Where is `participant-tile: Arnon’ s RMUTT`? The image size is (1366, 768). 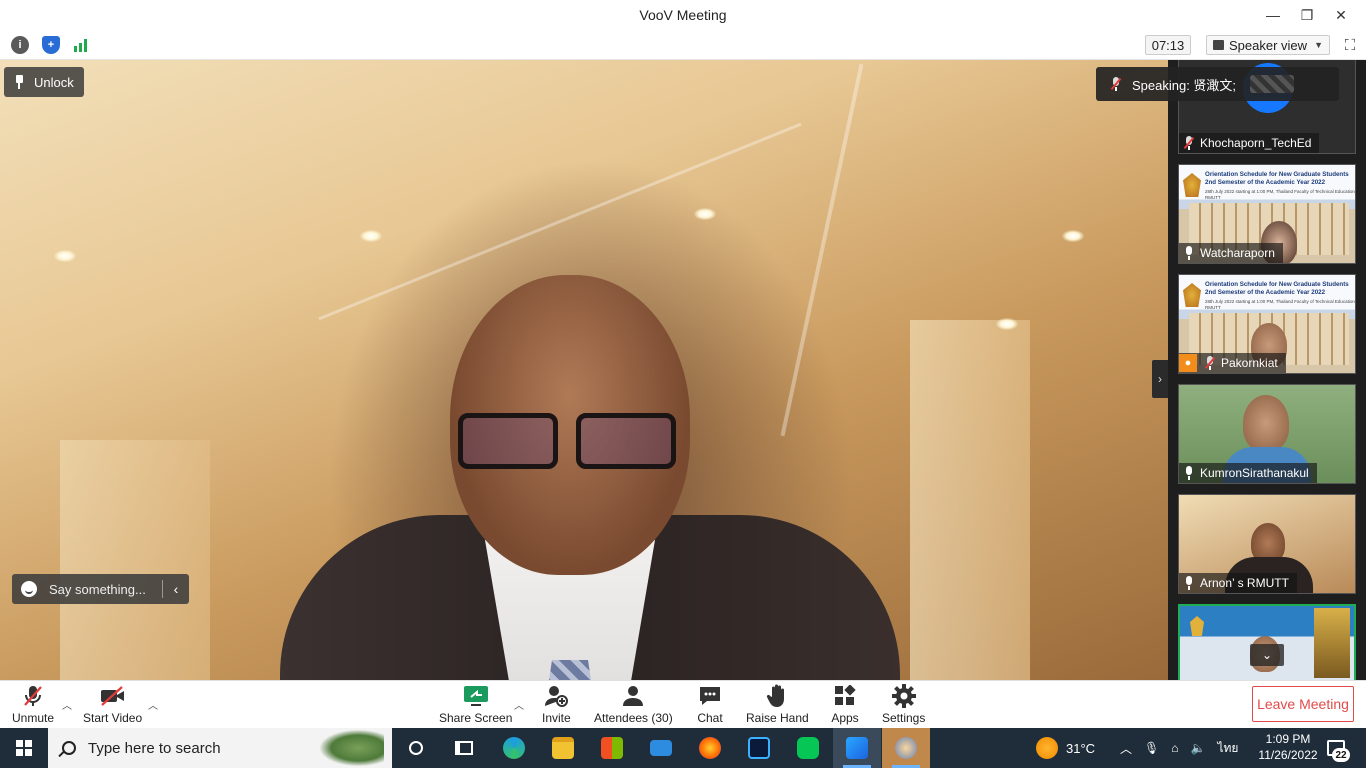 participant-tile: Arnon’ s RMUTT is located at coordinates (1267, 544).